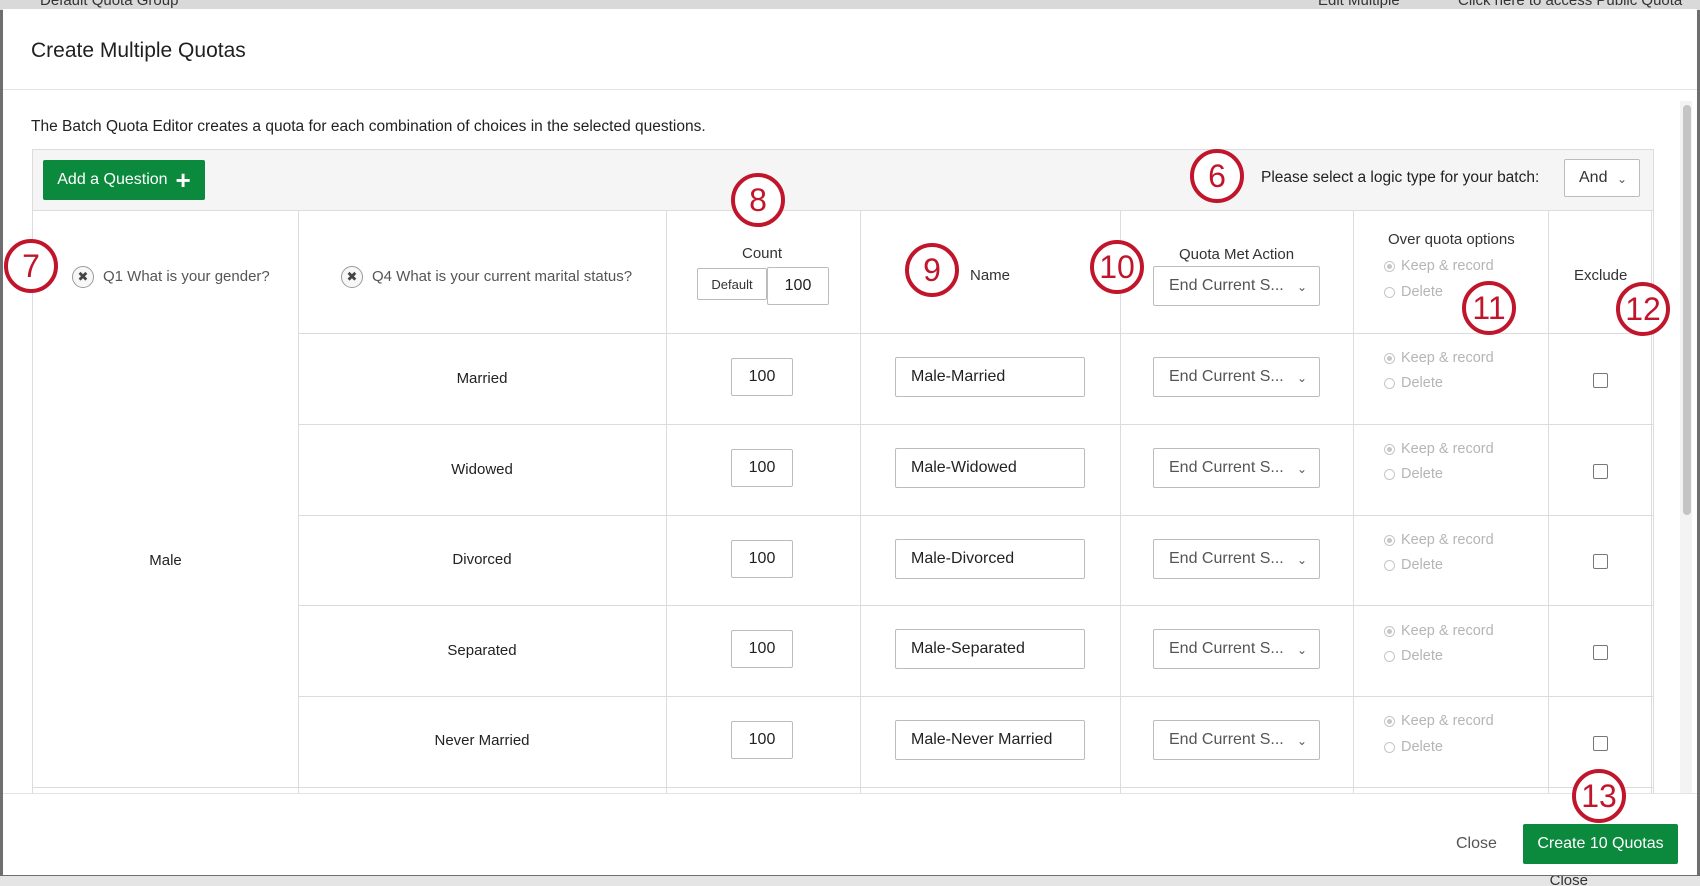  Describe the element at coordinates (1237, 254) in the screenshot. I see `quota-met-action-header: Quota Met Action` at that location.